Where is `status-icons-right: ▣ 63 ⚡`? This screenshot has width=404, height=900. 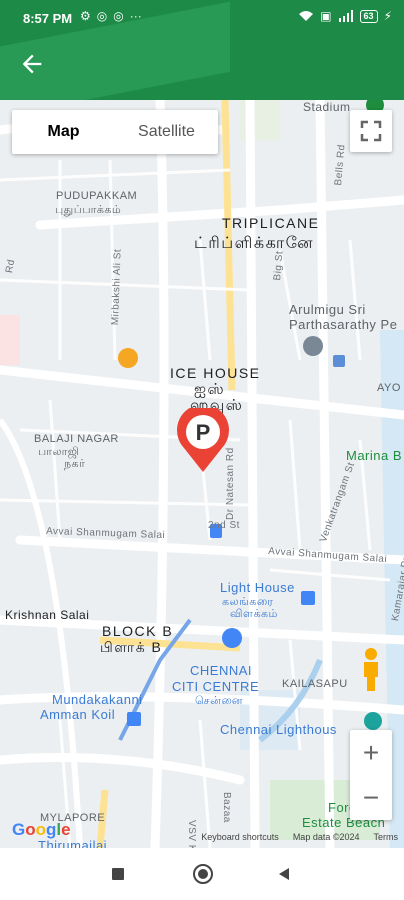
status-icons-right: ▣ 63 ⚡ is located at coordinates (345, 16).